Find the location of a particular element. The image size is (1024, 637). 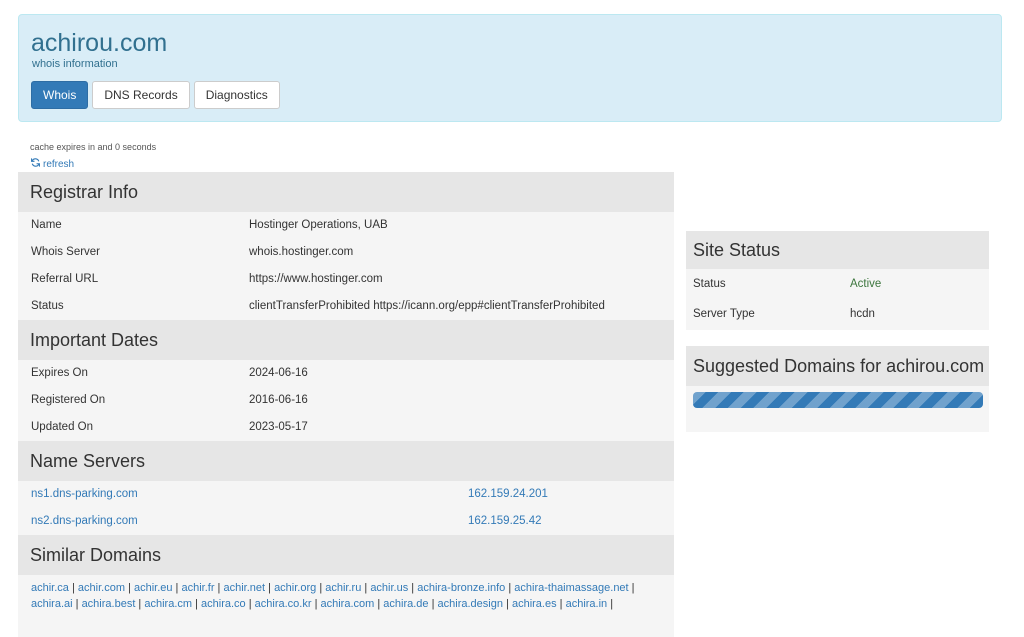

row-label: Expires On is located at coordinates (59, 373).